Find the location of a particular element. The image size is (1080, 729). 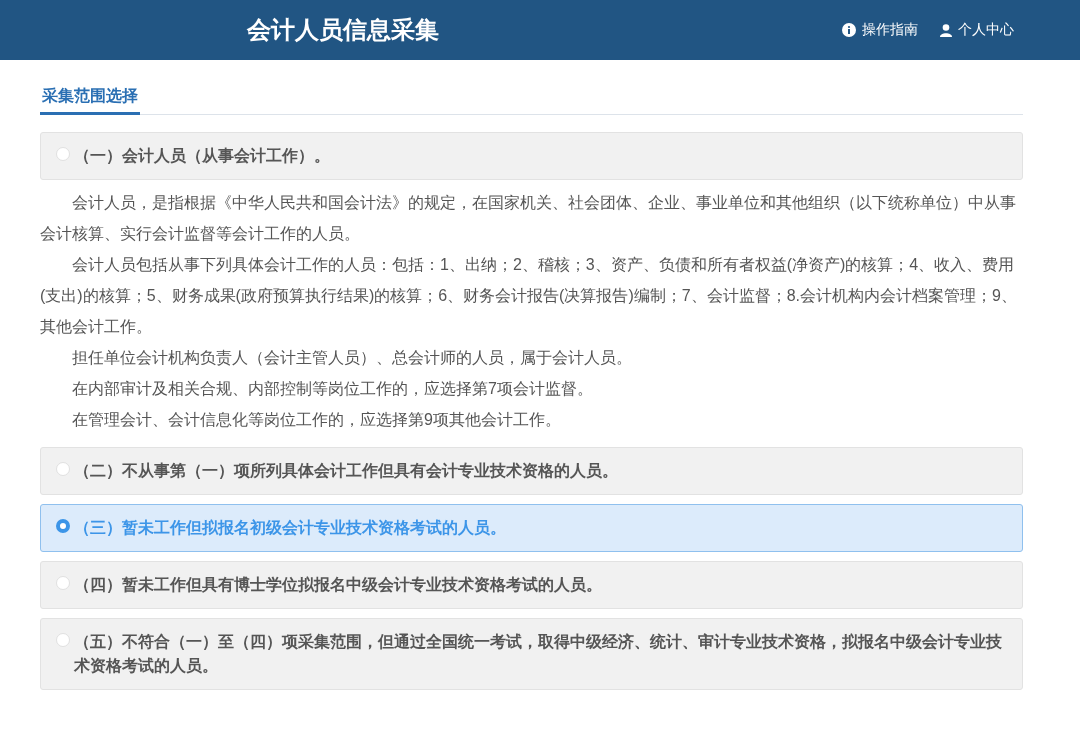

option-row: （四）暂未工作但具有博士学位拟报名中级会计专业技术资格考试的人员。 is located at coordinates (531, 585).